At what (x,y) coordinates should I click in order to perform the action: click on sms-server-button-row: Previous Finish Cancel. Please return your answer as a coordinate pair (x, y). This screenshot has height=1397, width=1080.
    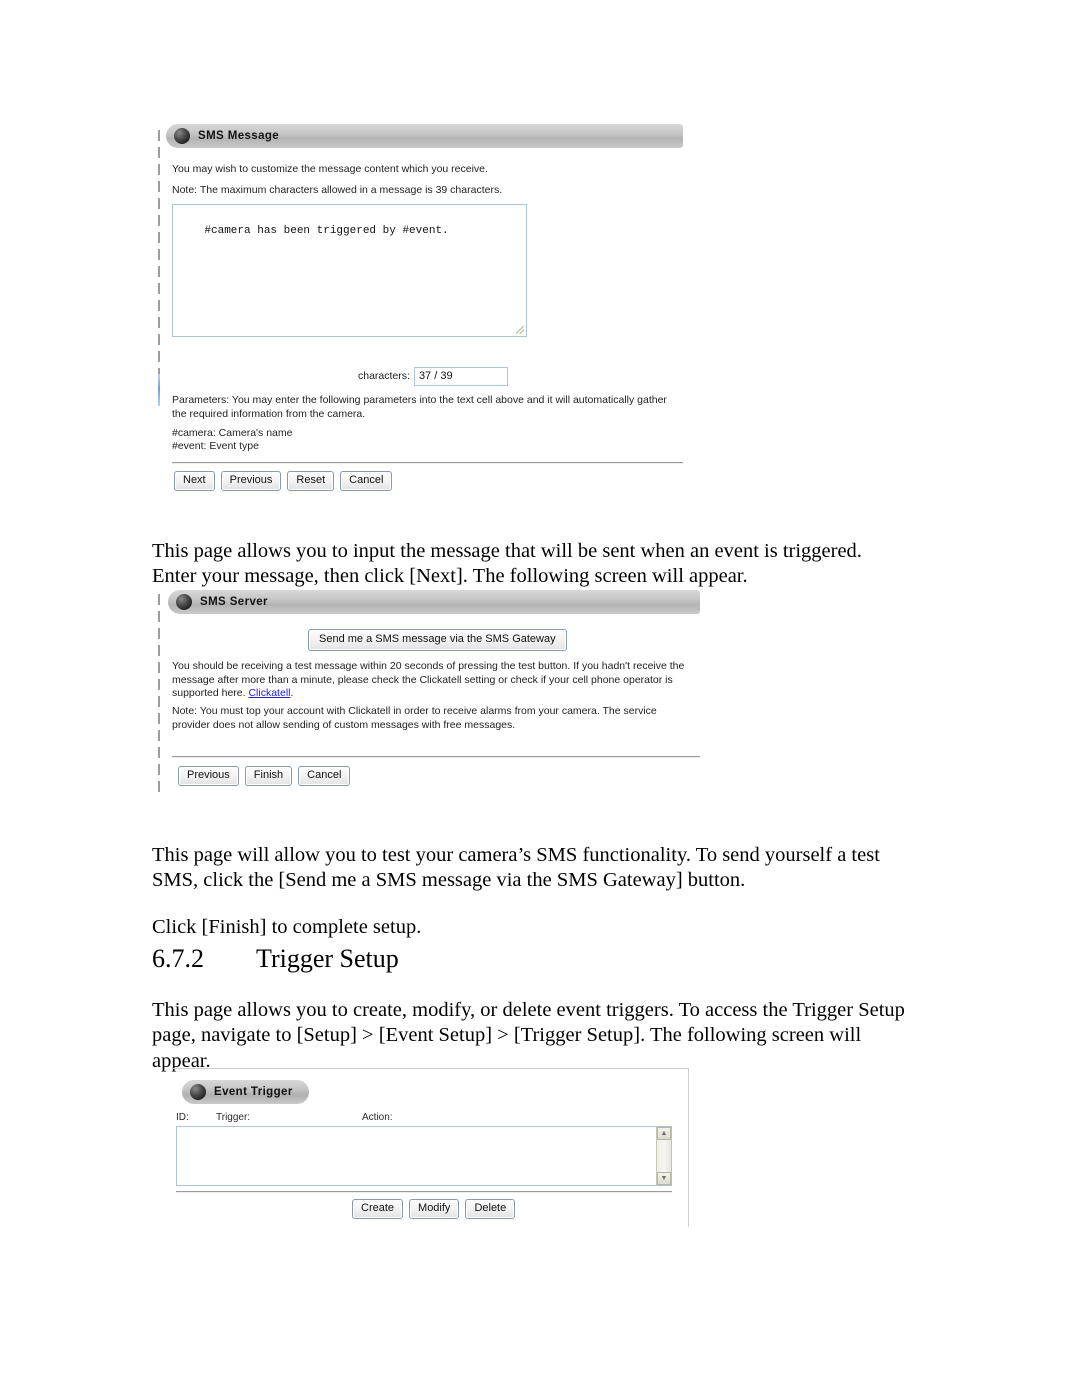
    Looking at the image, I should click on (264, 776).